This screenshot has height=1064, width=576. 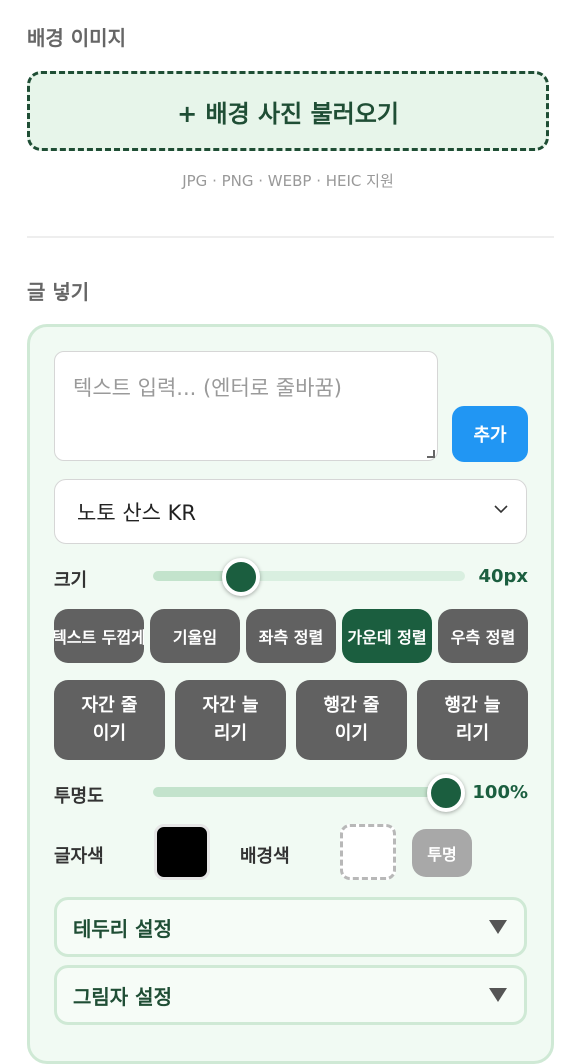 I want to click on opacity-slider-thumb, so click(x=446, y=793).